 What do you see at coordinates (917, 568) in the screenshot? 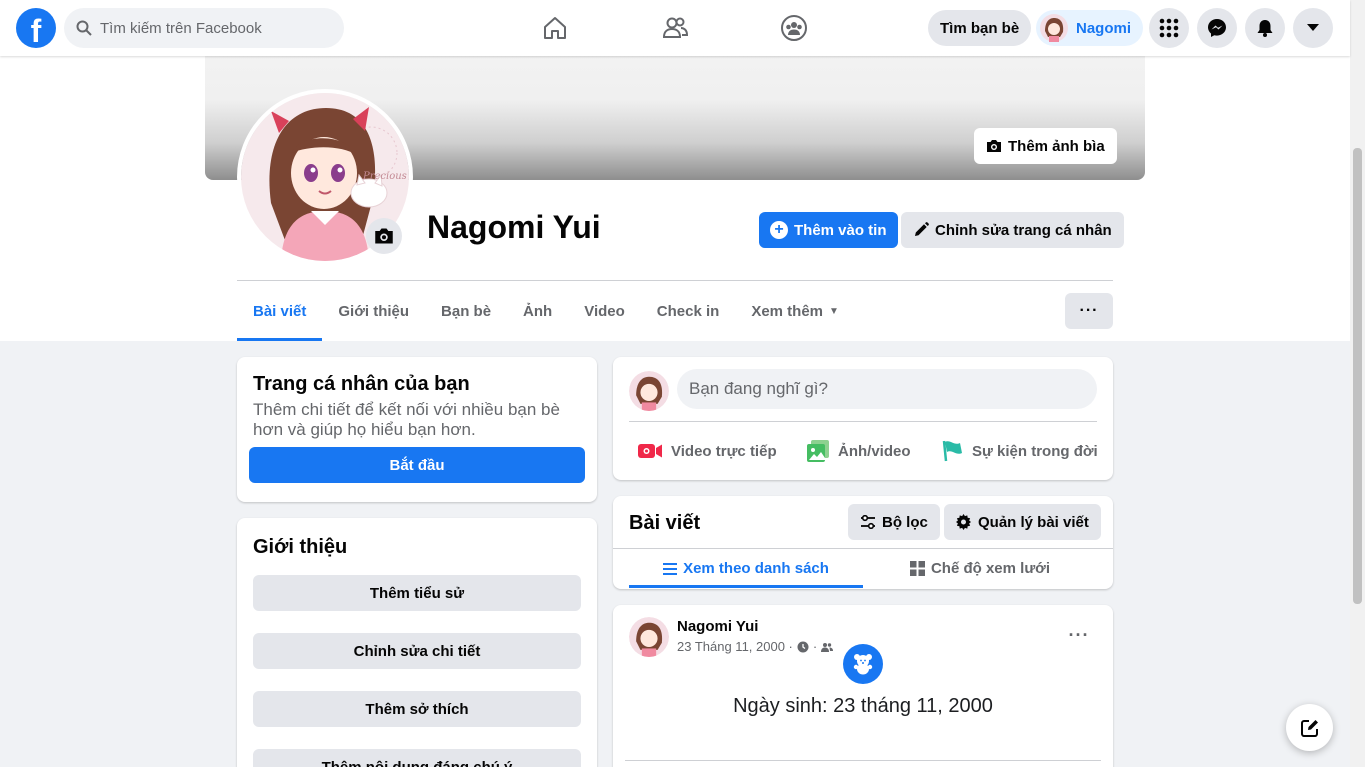
I see `grid-icon` at bounding box center [917, 568].